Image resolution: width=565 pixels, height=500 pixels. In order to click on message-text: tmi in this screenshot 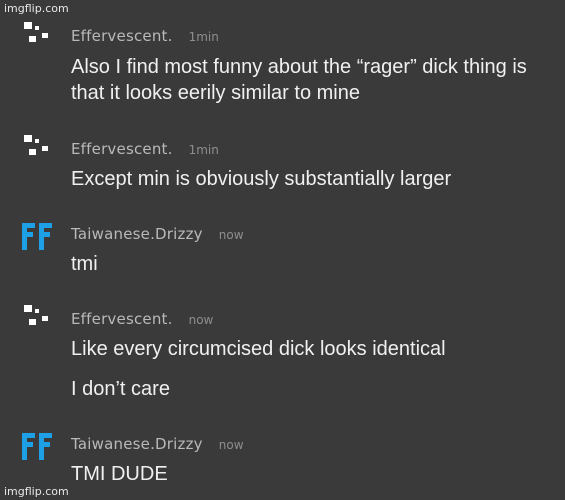, I will do `click(84, 264)`.